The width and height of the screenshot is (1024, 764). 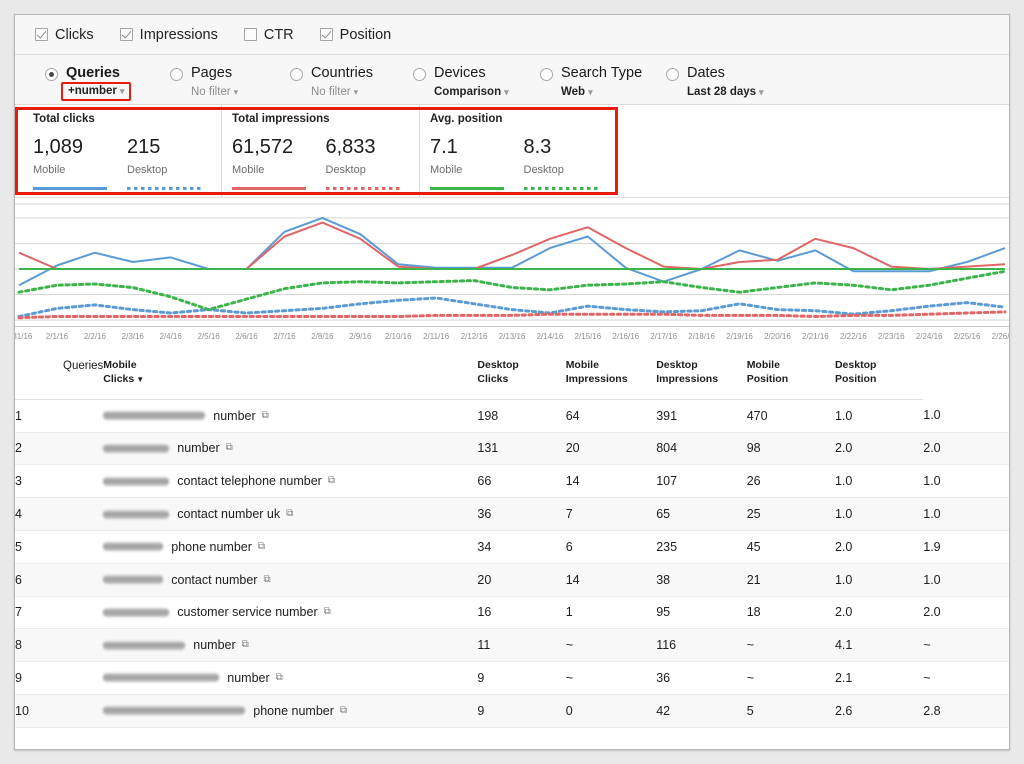 I want to click on cell-mobile-impressions: 36, so click(x=701, y=678).